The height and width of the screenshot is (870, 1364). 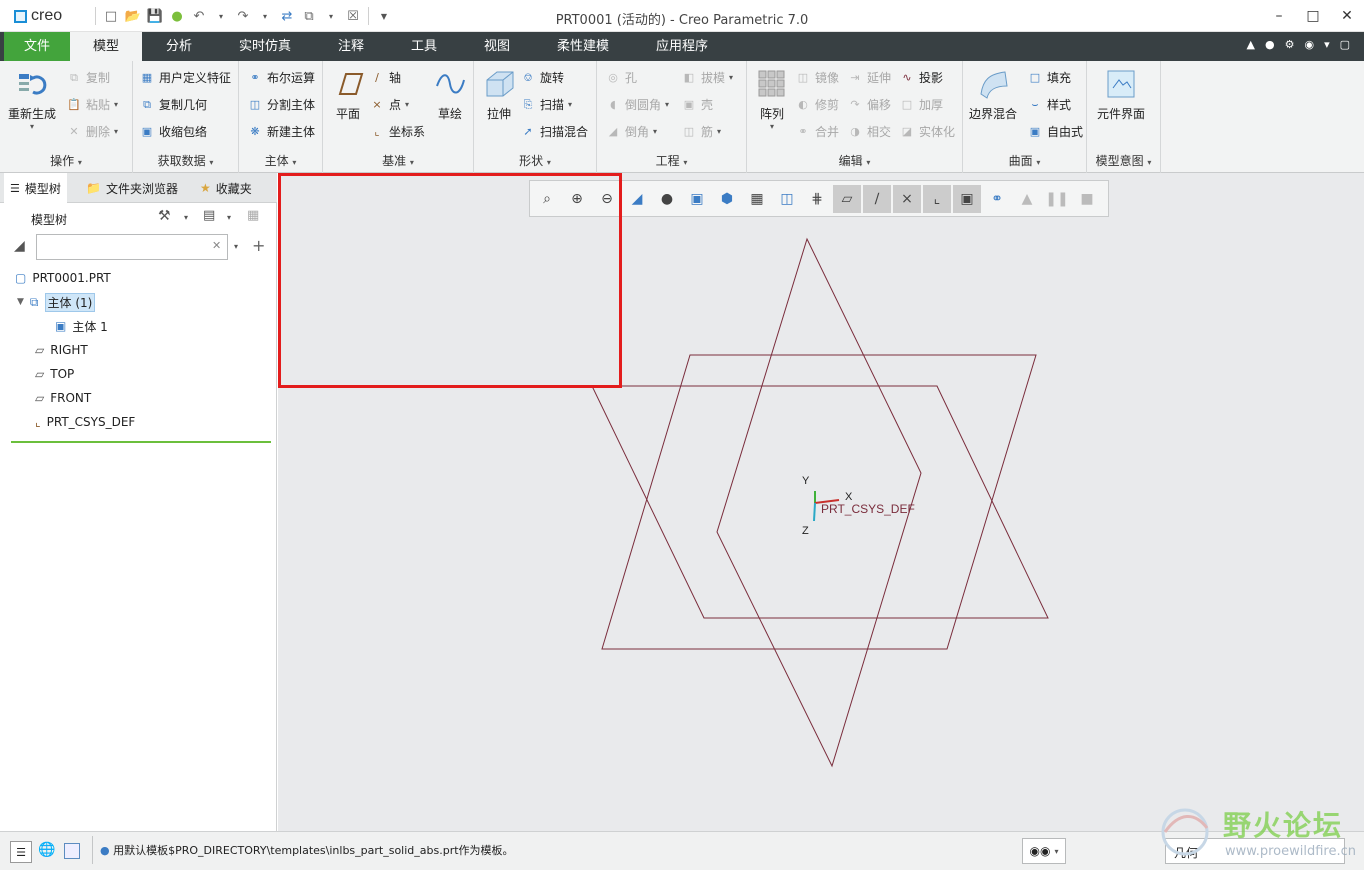 I want to click on undo-dropdown-icon: ▾, so click(x=221, y=16).